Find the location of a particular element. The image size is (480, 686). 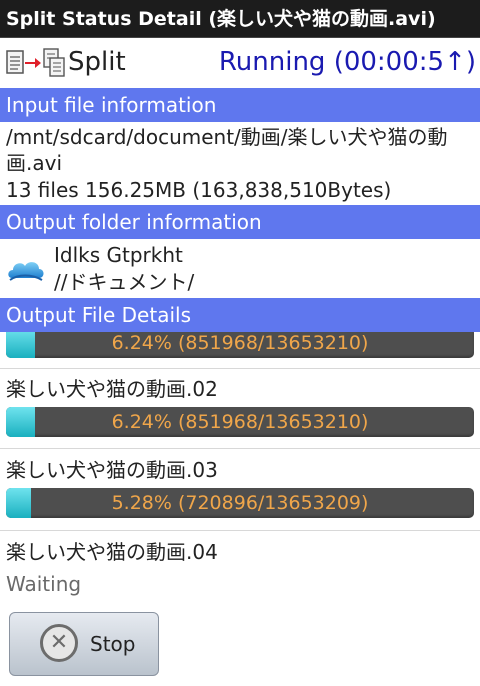

file-4-name: 楽しい犬や猫の動画.04 is located at coordinates (112, 552).